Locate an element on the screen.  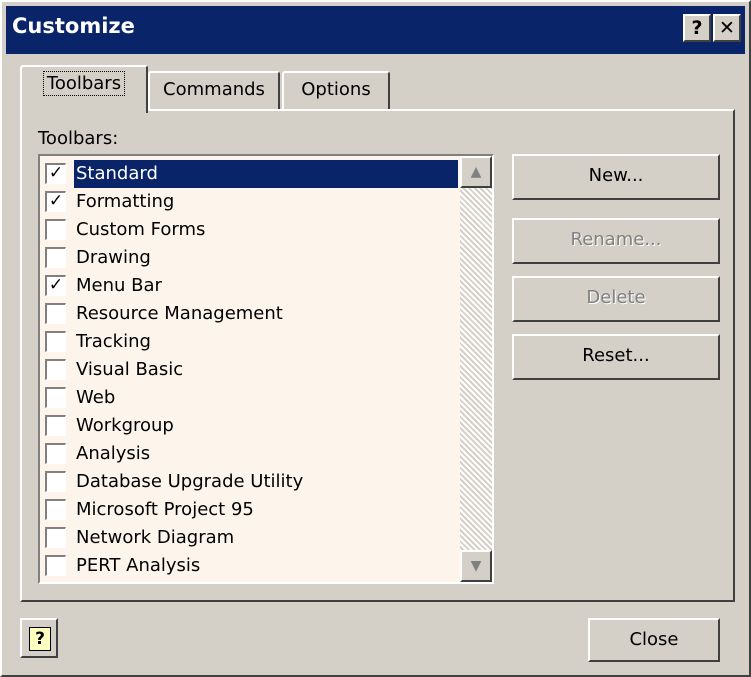
close-x-icon: ✕ is located at coordinates (727, 28).